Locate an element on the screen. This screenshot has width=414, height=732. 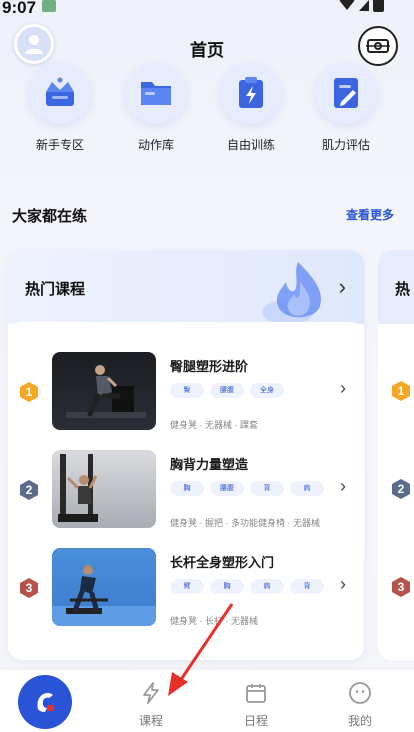
bolt-icon is located at coordinates (151, 693).